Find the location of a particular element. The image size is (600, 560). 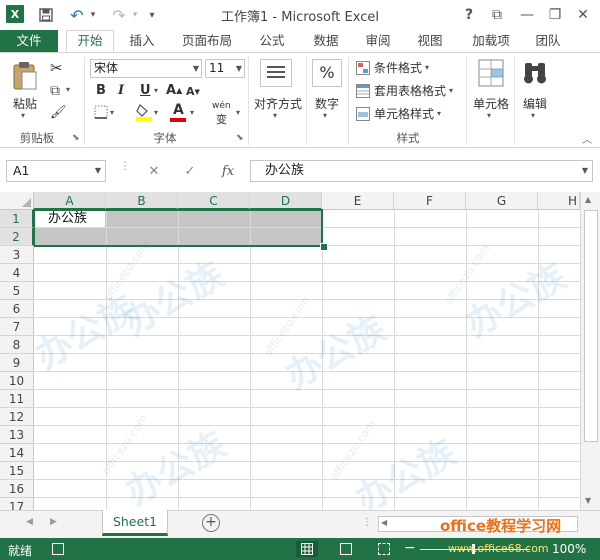

scroll-up-icon: ▲ is located at coordinates (588, 199).